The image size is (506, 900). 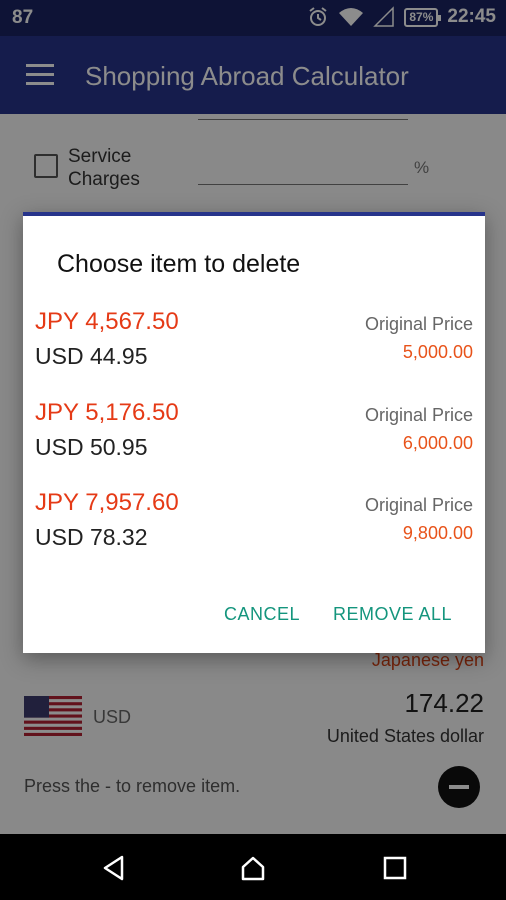 What do you see at coordinates (91, 356) in the screenshot?
I see `item-usd-amount: USD 44.95` at bounding box center [91, 356].